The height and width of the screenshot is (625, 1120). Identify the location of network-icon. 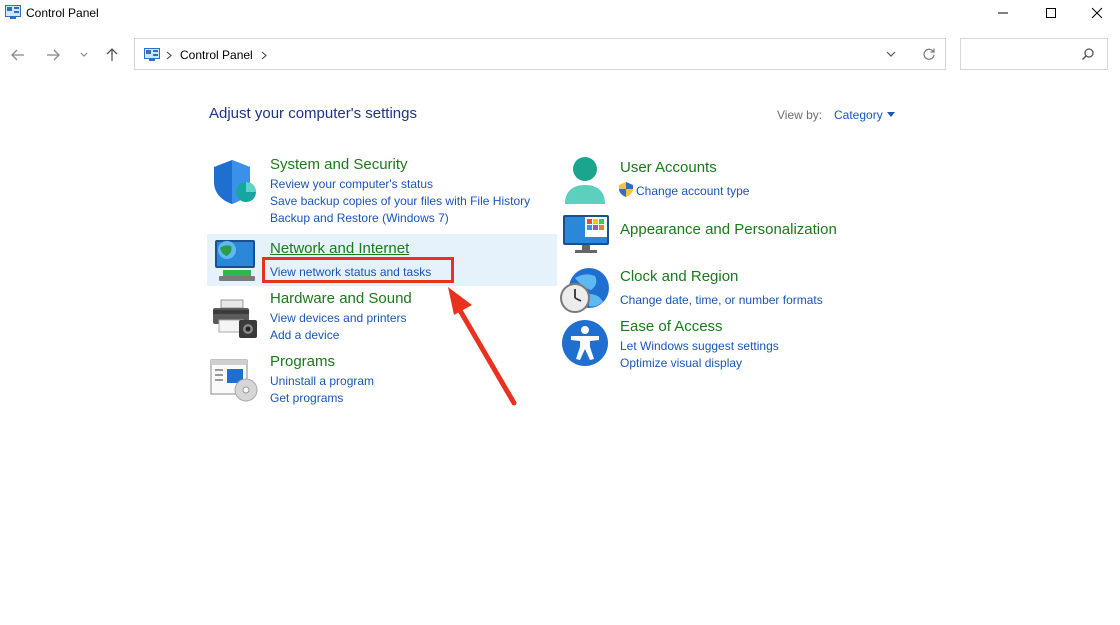
(235, 260).